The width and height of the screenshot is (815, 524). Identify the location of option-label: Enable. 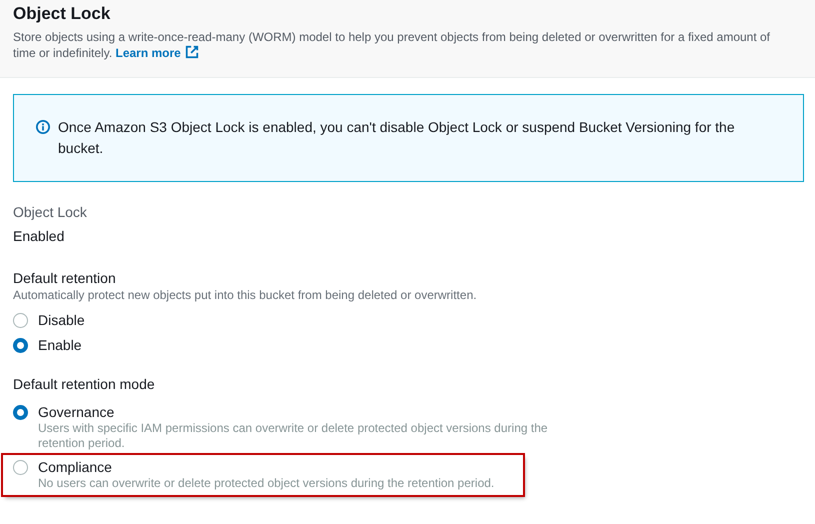
(60, 345).